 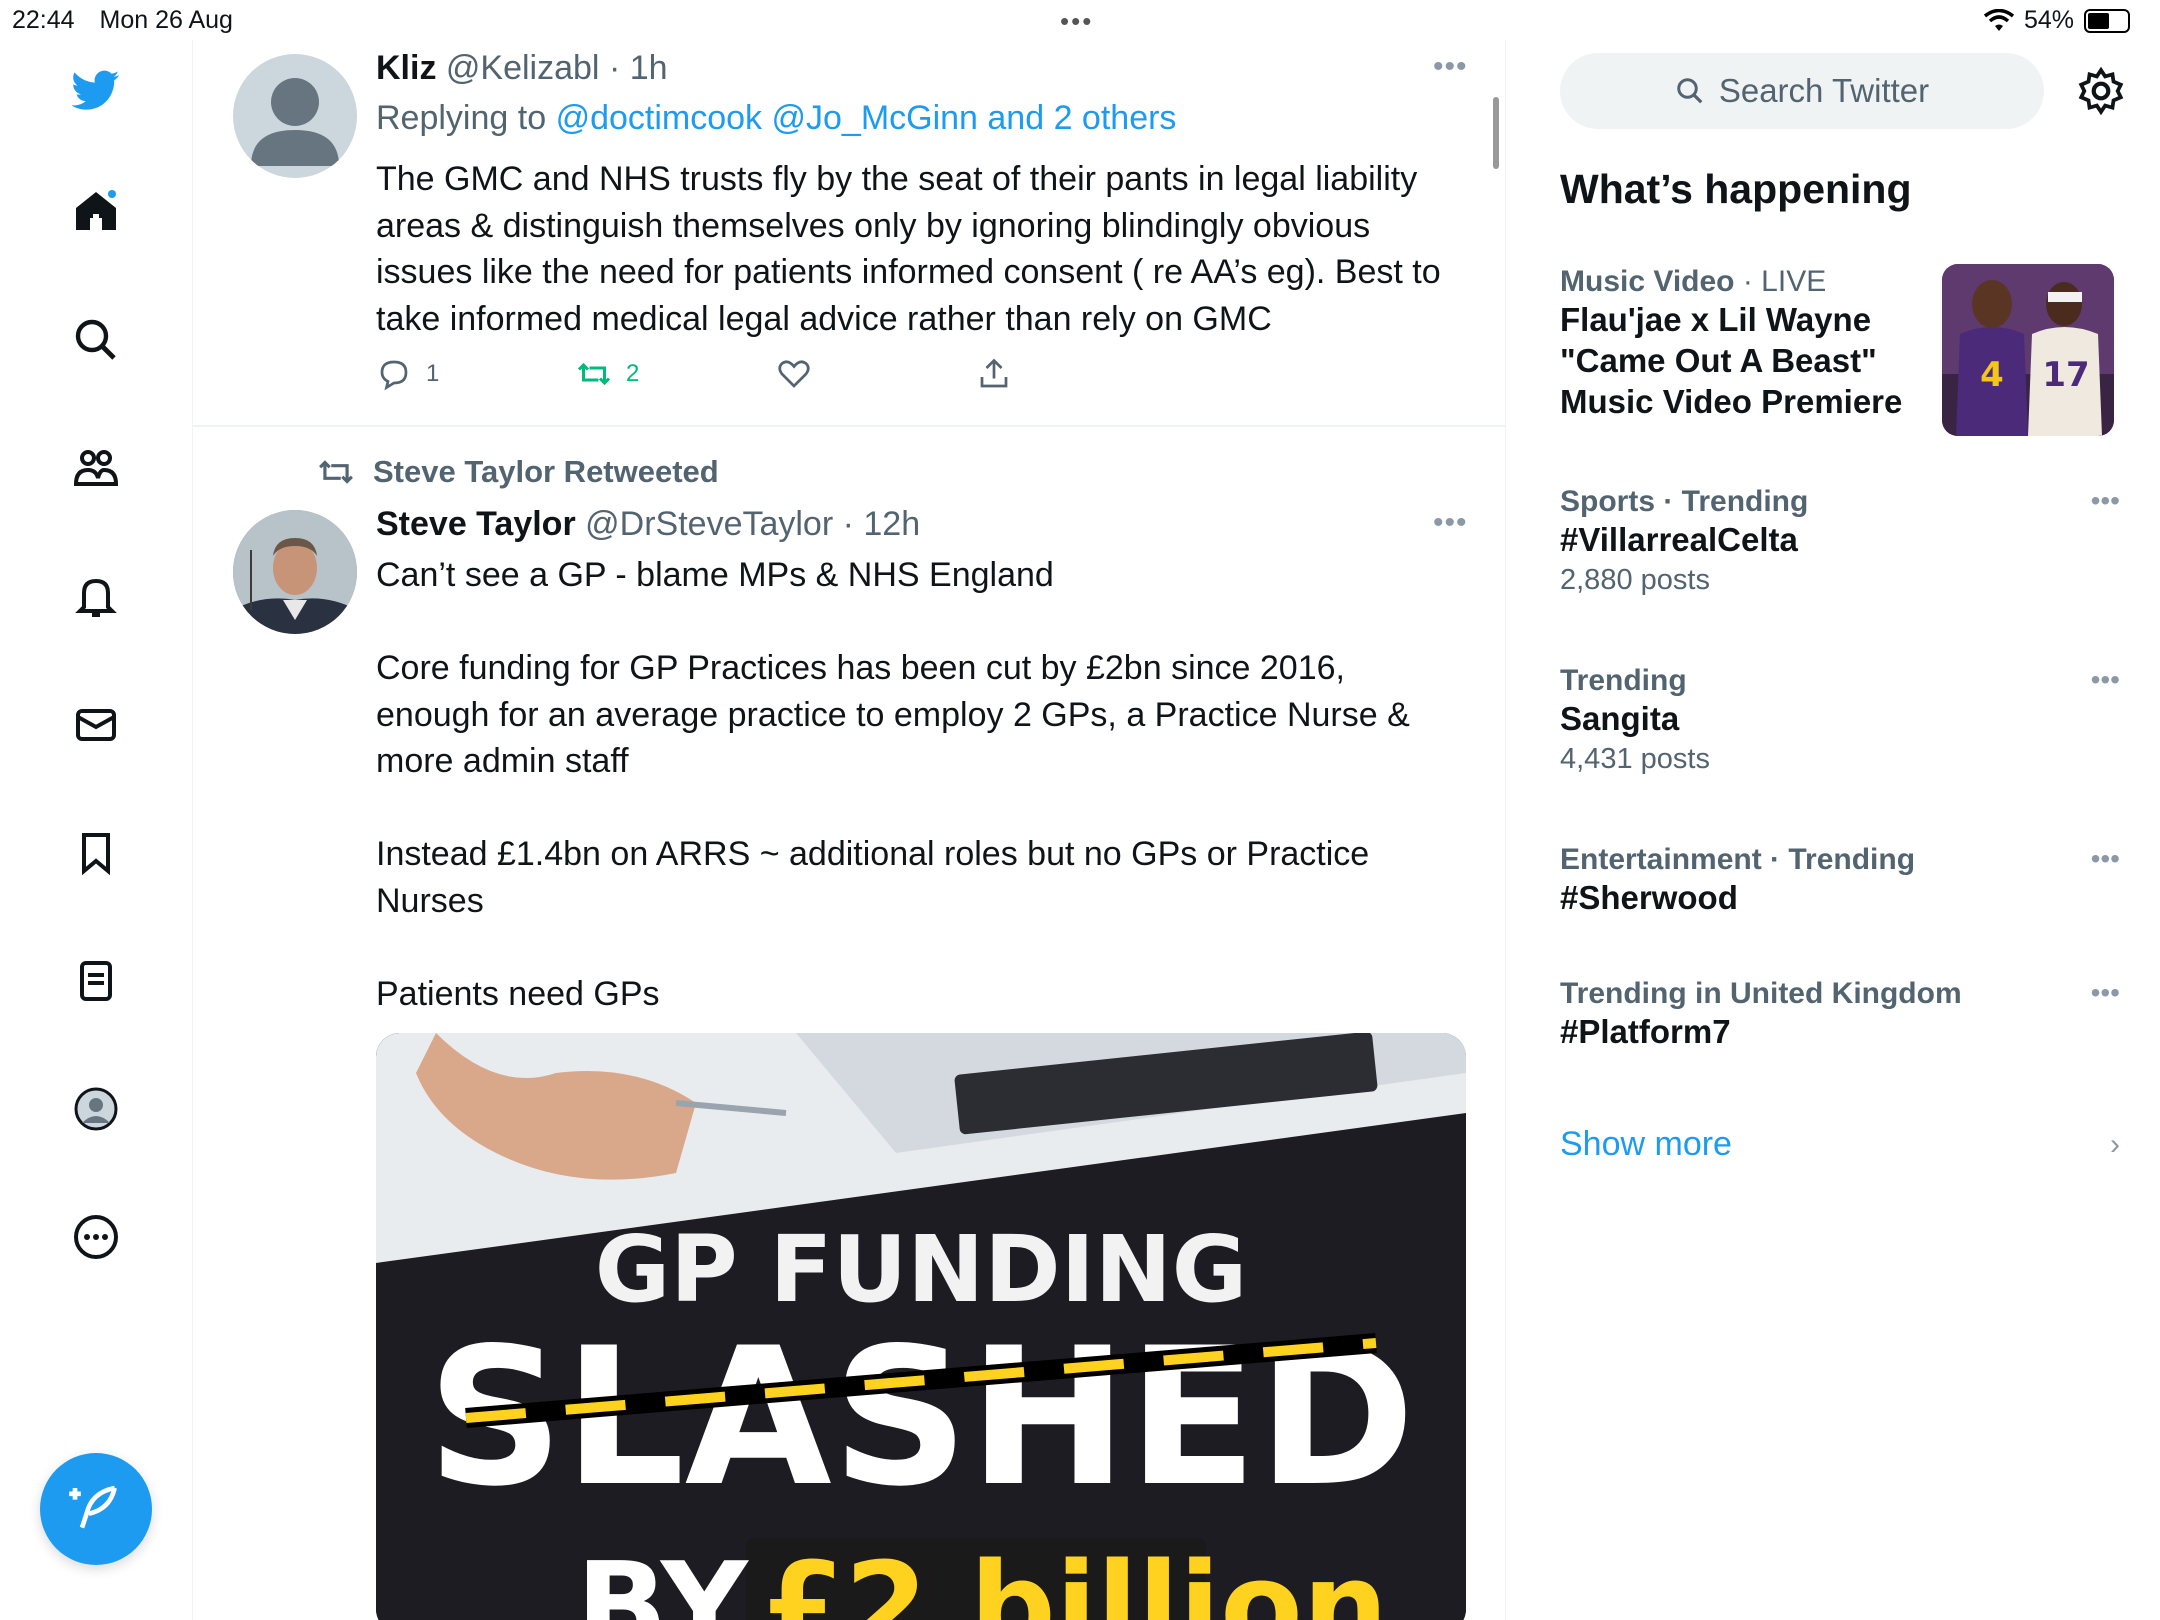 I want to click on trend-title: #Platform7, so click(x=1645, y=1031).